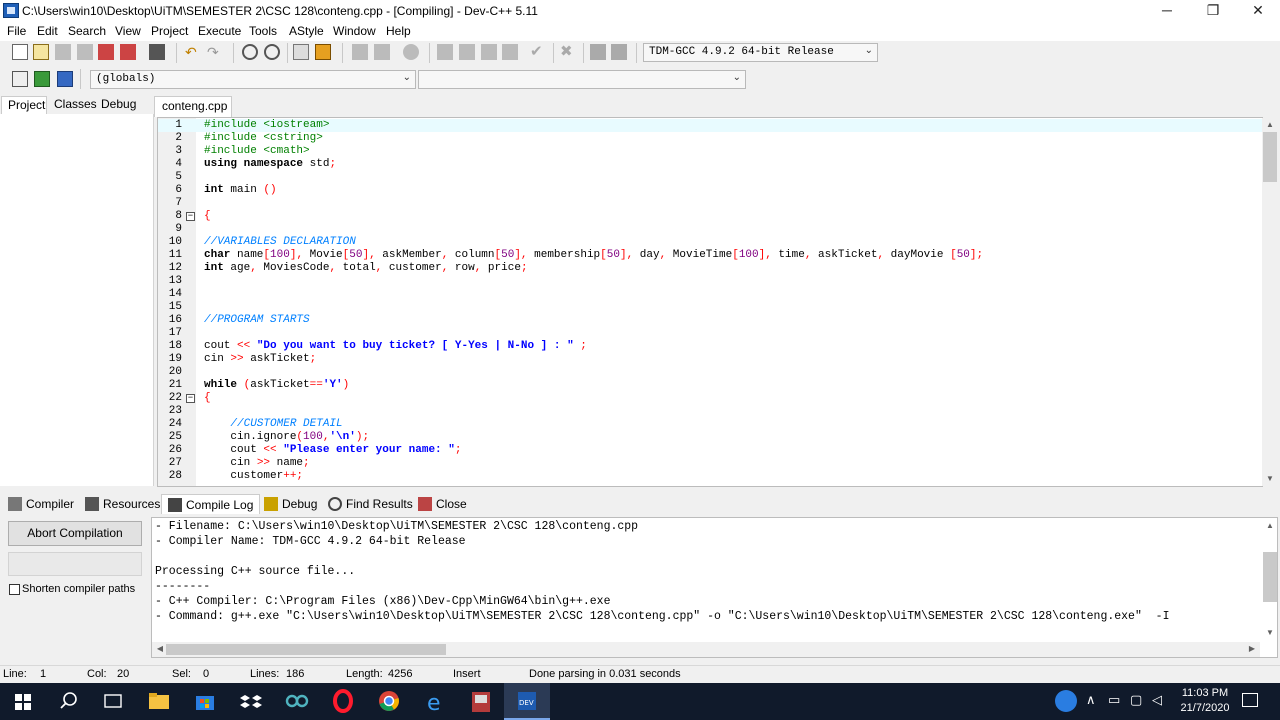  Describe the element at coordinates (215, 52) in the screenshot. I see `redo-icon: ↷` at that location.